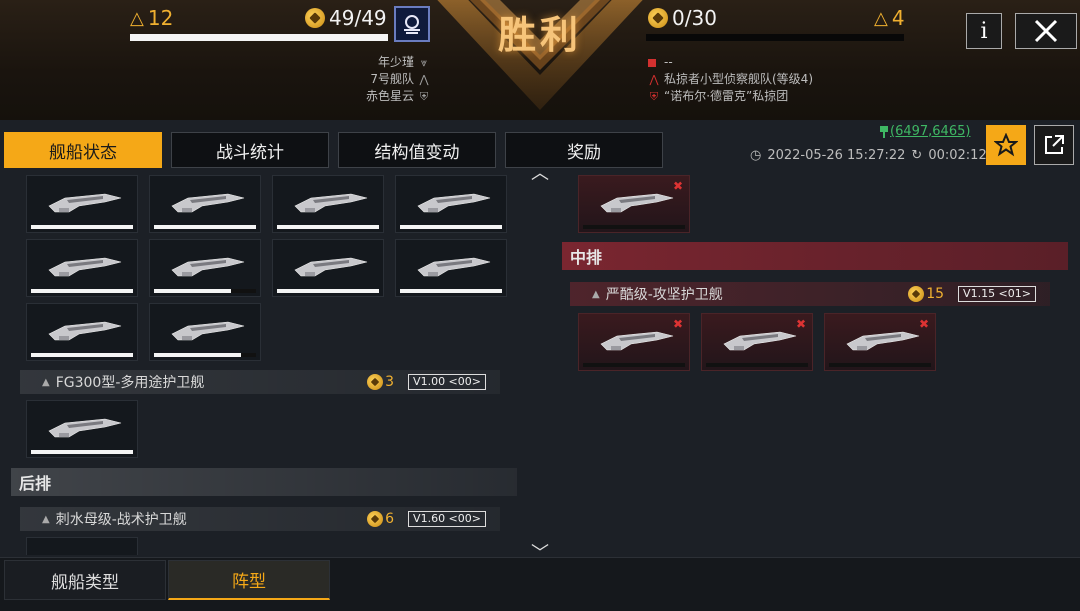 The height and width of the screenshot is (611, 1080). I want to click on ship-card-partial, so click(82, 546).